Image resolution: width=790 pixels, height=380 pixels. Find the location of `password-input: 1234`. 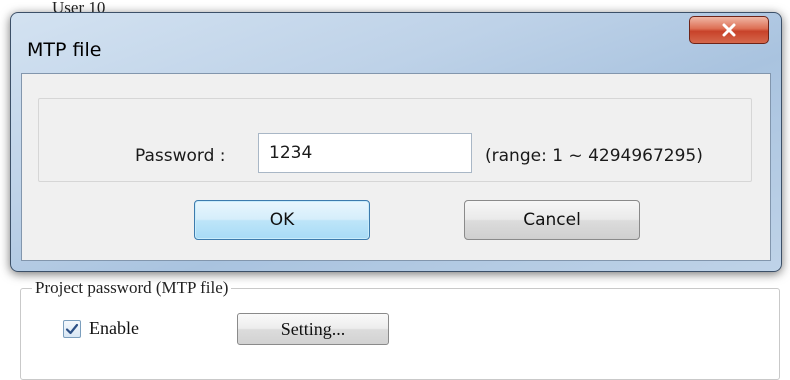

password-input: 1234 is located at coordinates (365, 153).